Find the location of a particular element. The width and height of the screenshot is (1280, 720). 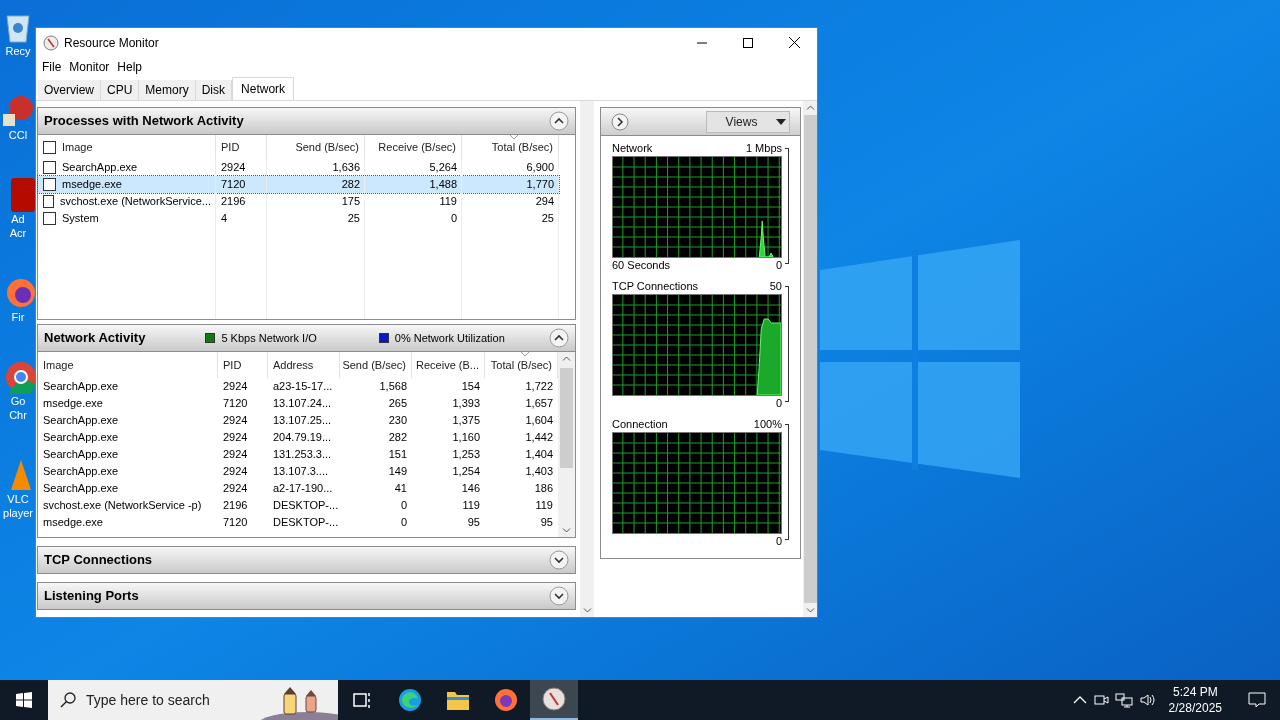

search-field: Type here to search is located at coordinates (161, 700).